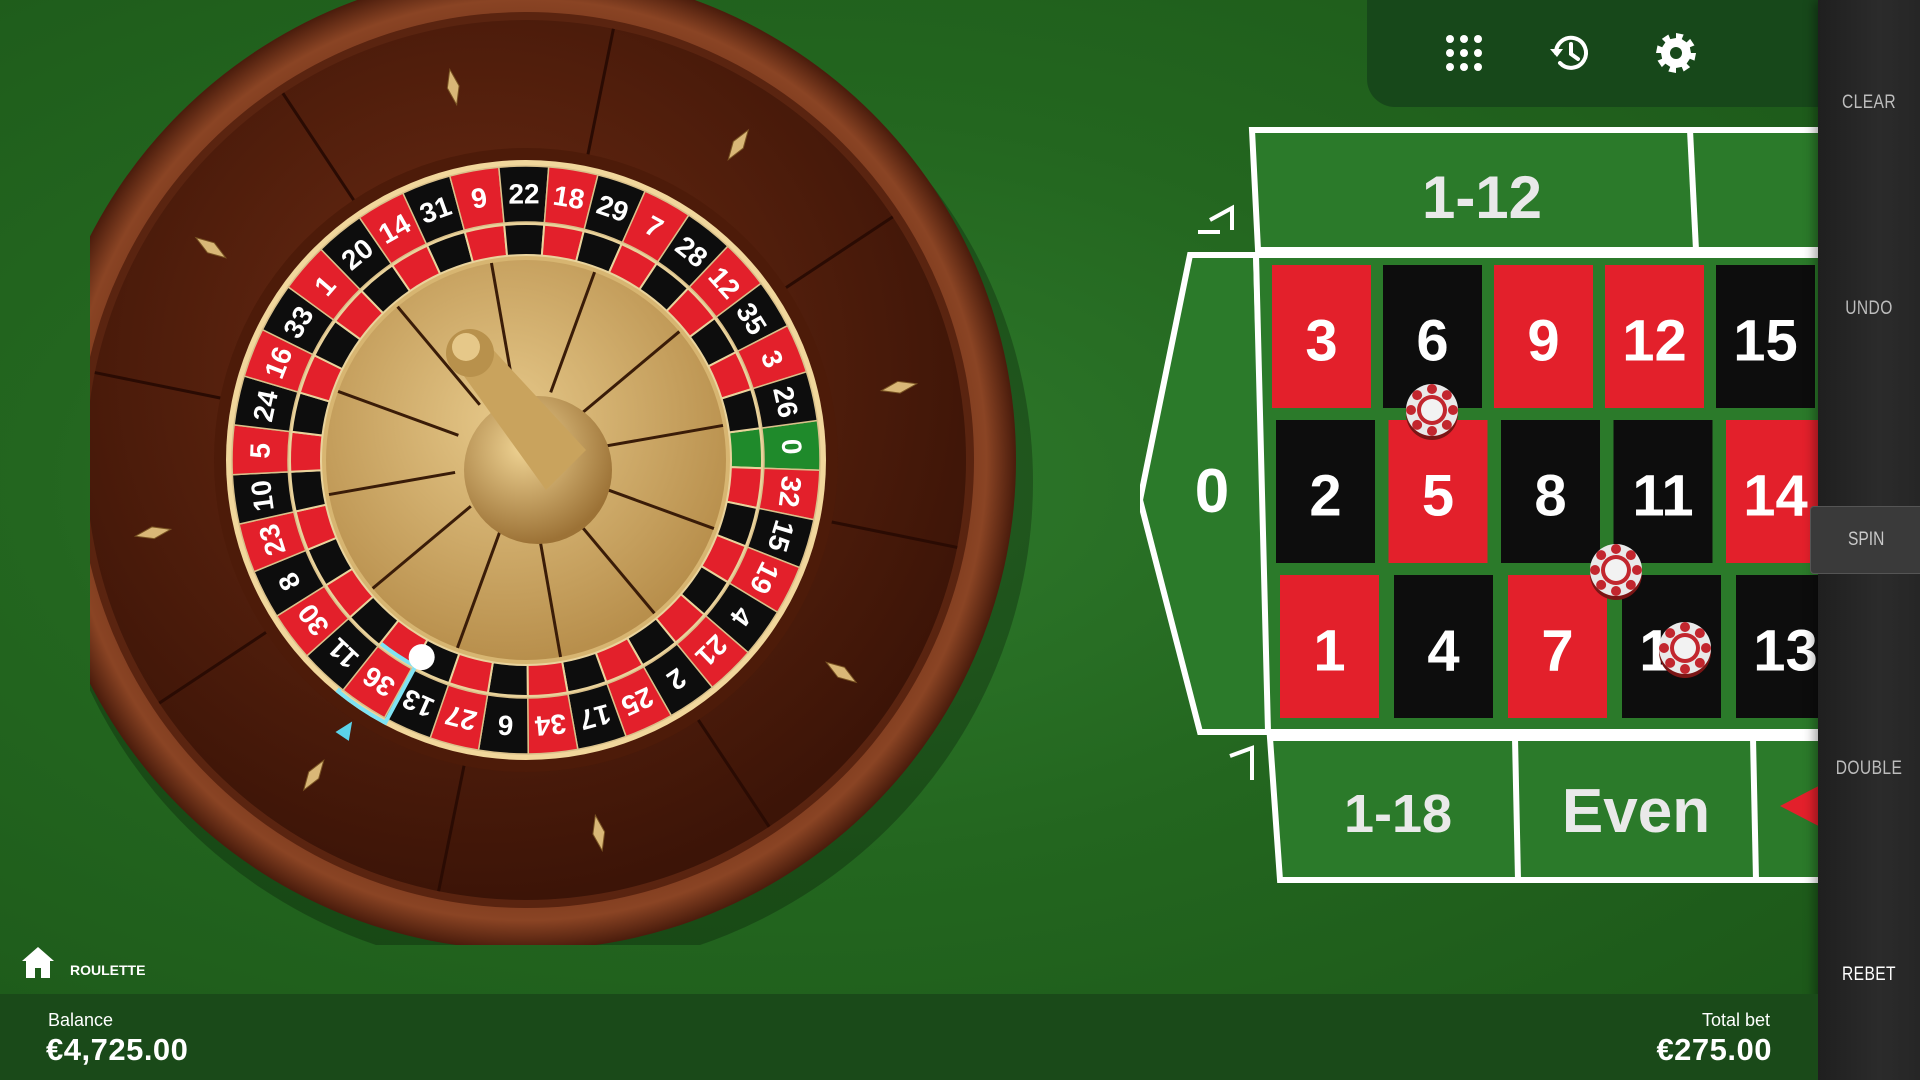 The height and width of the screenshot is (1080, 1920). What do you see at coordinates (1321, 341) in the screenshot?
I see `number-cell-label: 3` at bounding box center [1321, 341].